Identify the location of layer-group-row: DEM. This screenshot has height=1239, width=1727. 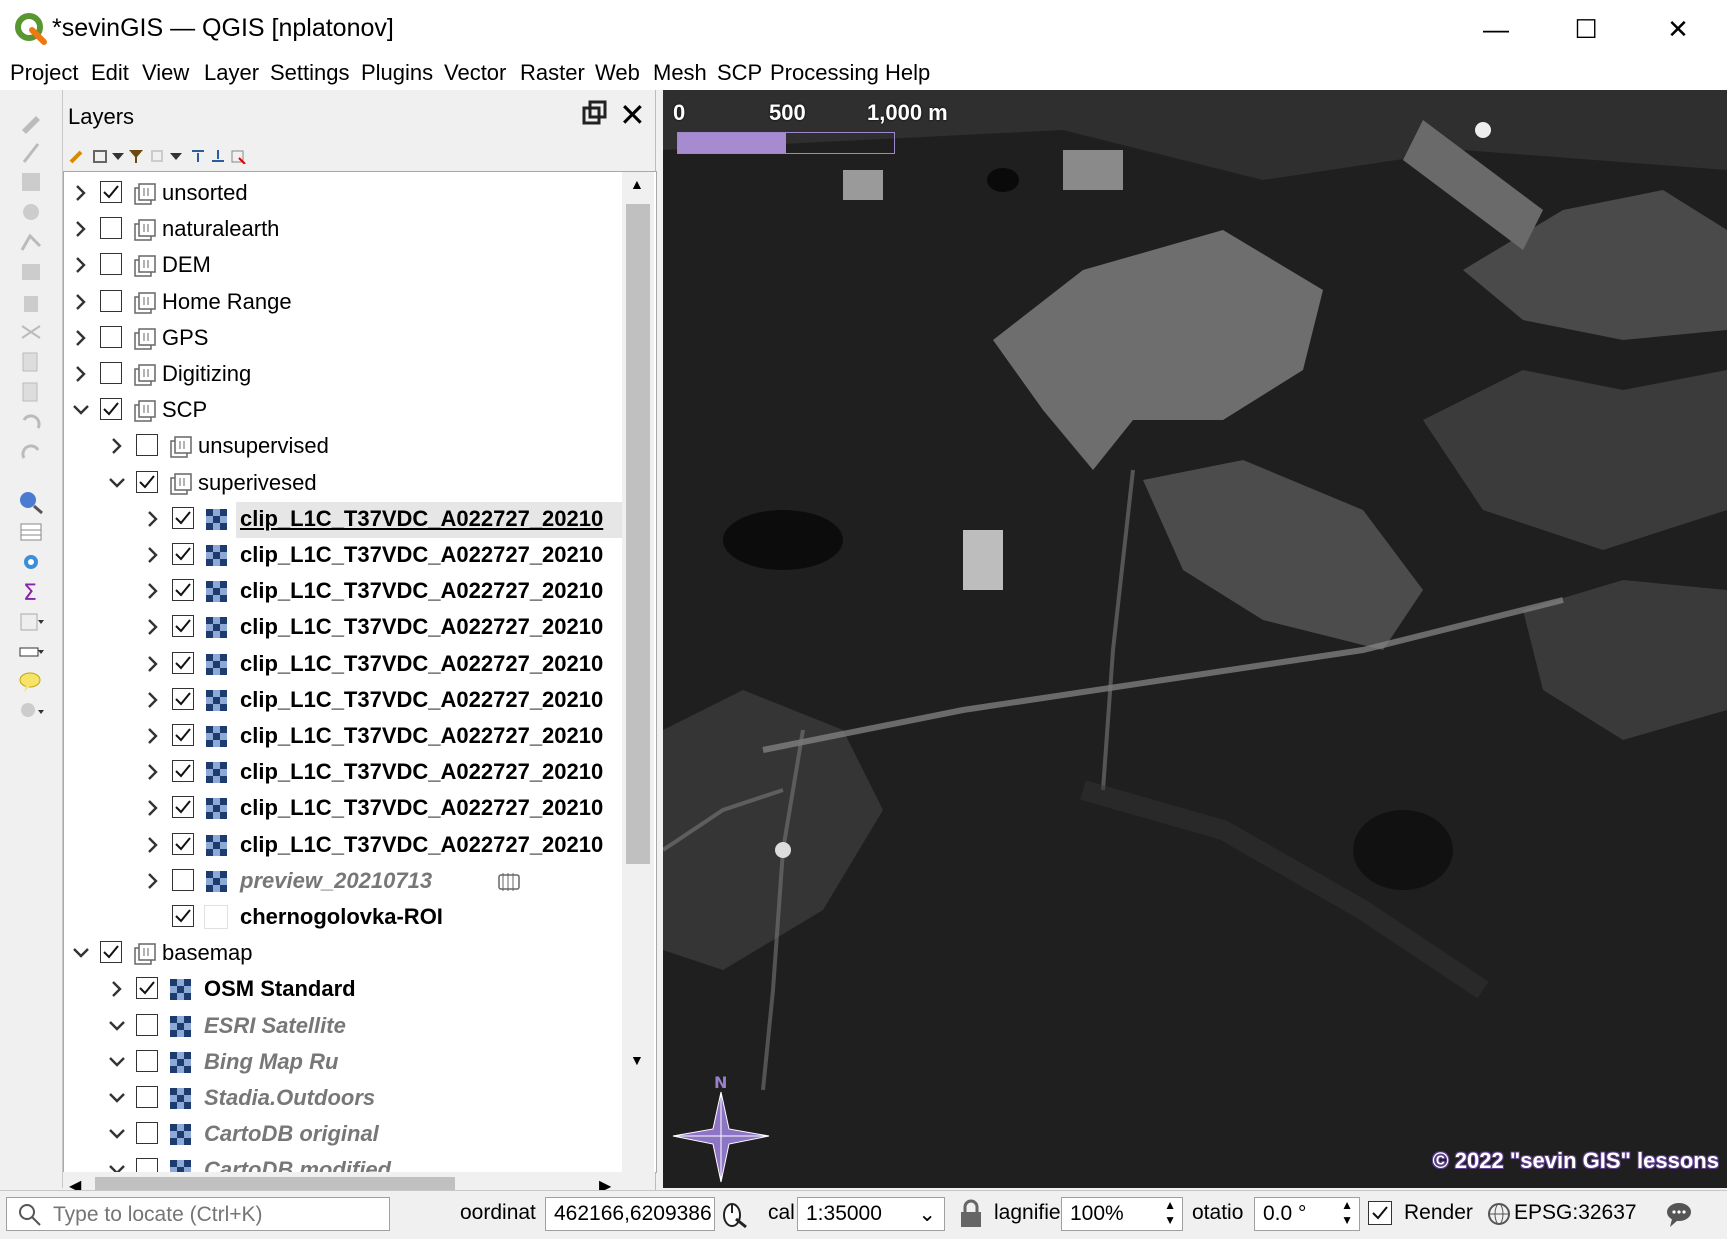
(344, 266).